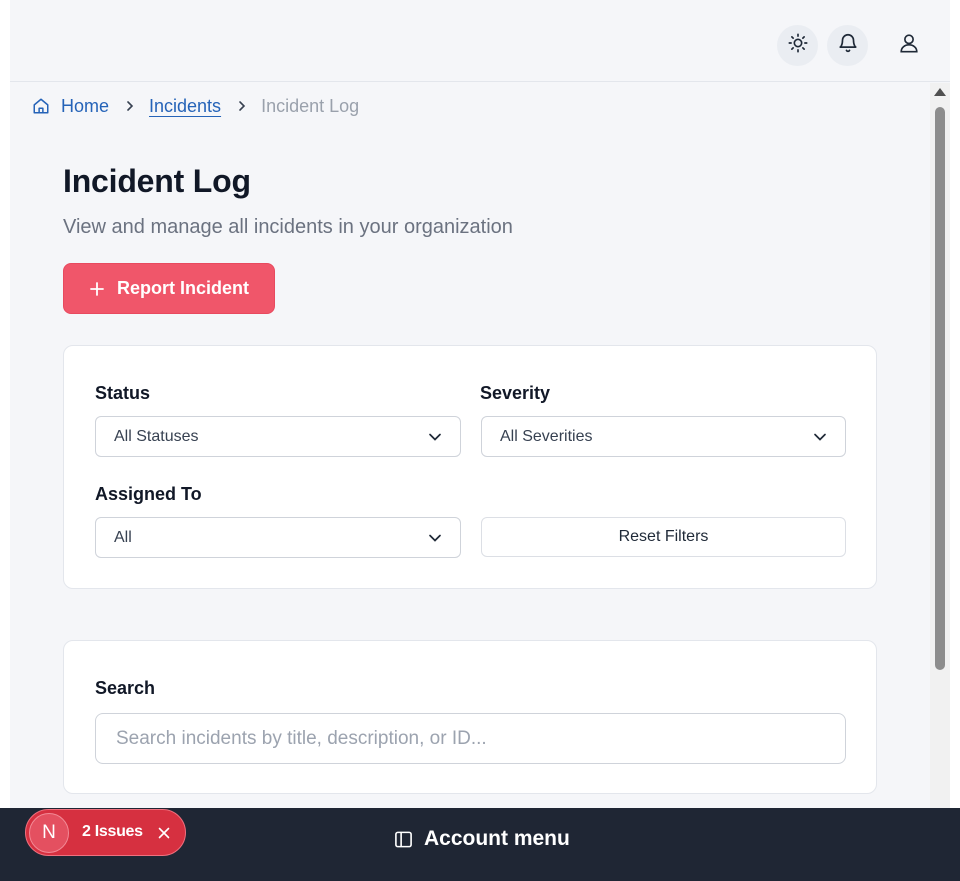  I want to click on user-menu-button, so click(908, 45).